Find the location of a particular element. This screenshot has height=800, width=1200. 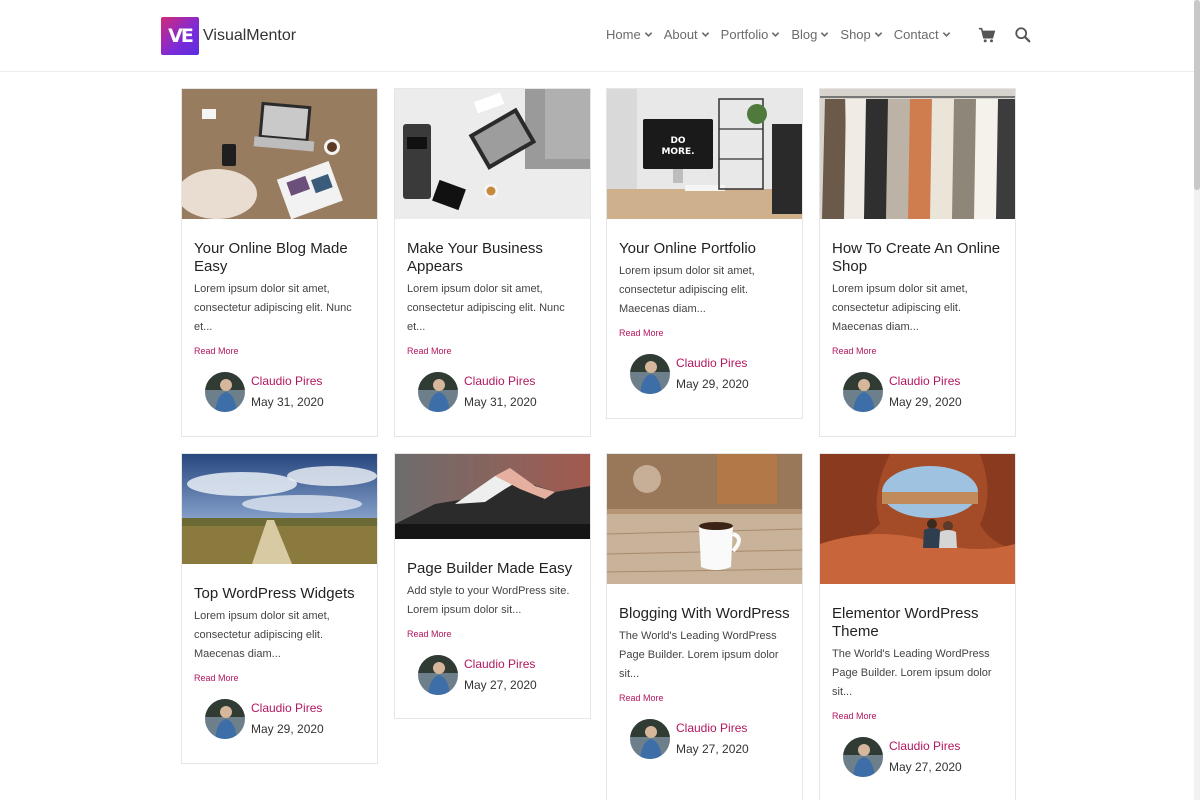

nav-item-about: About is located at coordinates (687, 34).